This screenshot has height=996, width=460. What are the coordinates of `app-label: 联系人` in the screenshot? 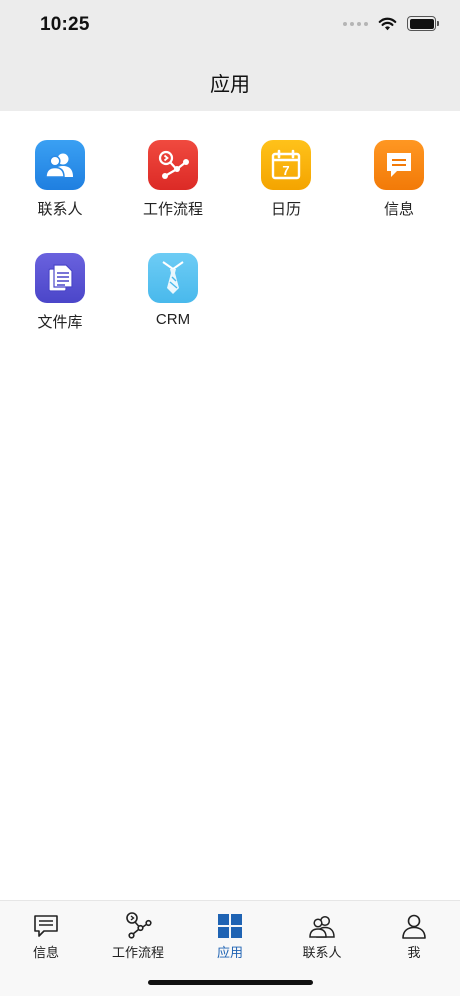 It's located at (60, 209).